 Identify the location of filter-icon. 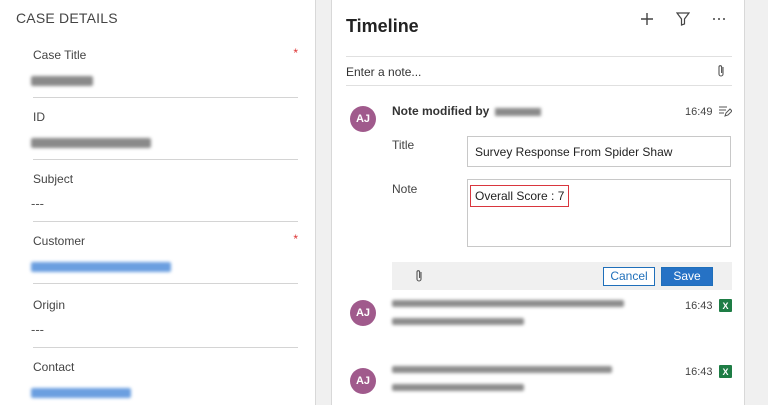
(683, 19).